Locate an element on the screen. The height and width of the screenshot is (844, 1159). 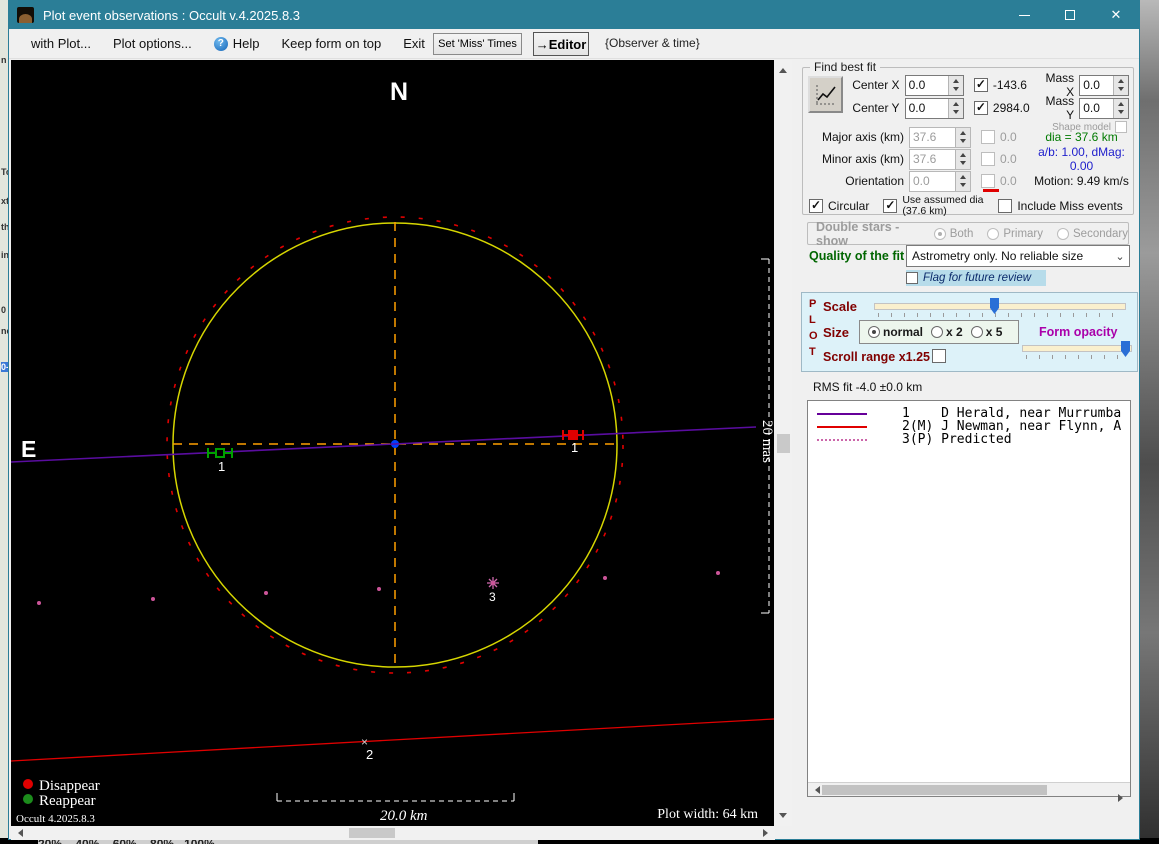
set-miss-times-button: Set 'Miss' Times is located at coordinates (477, 44).